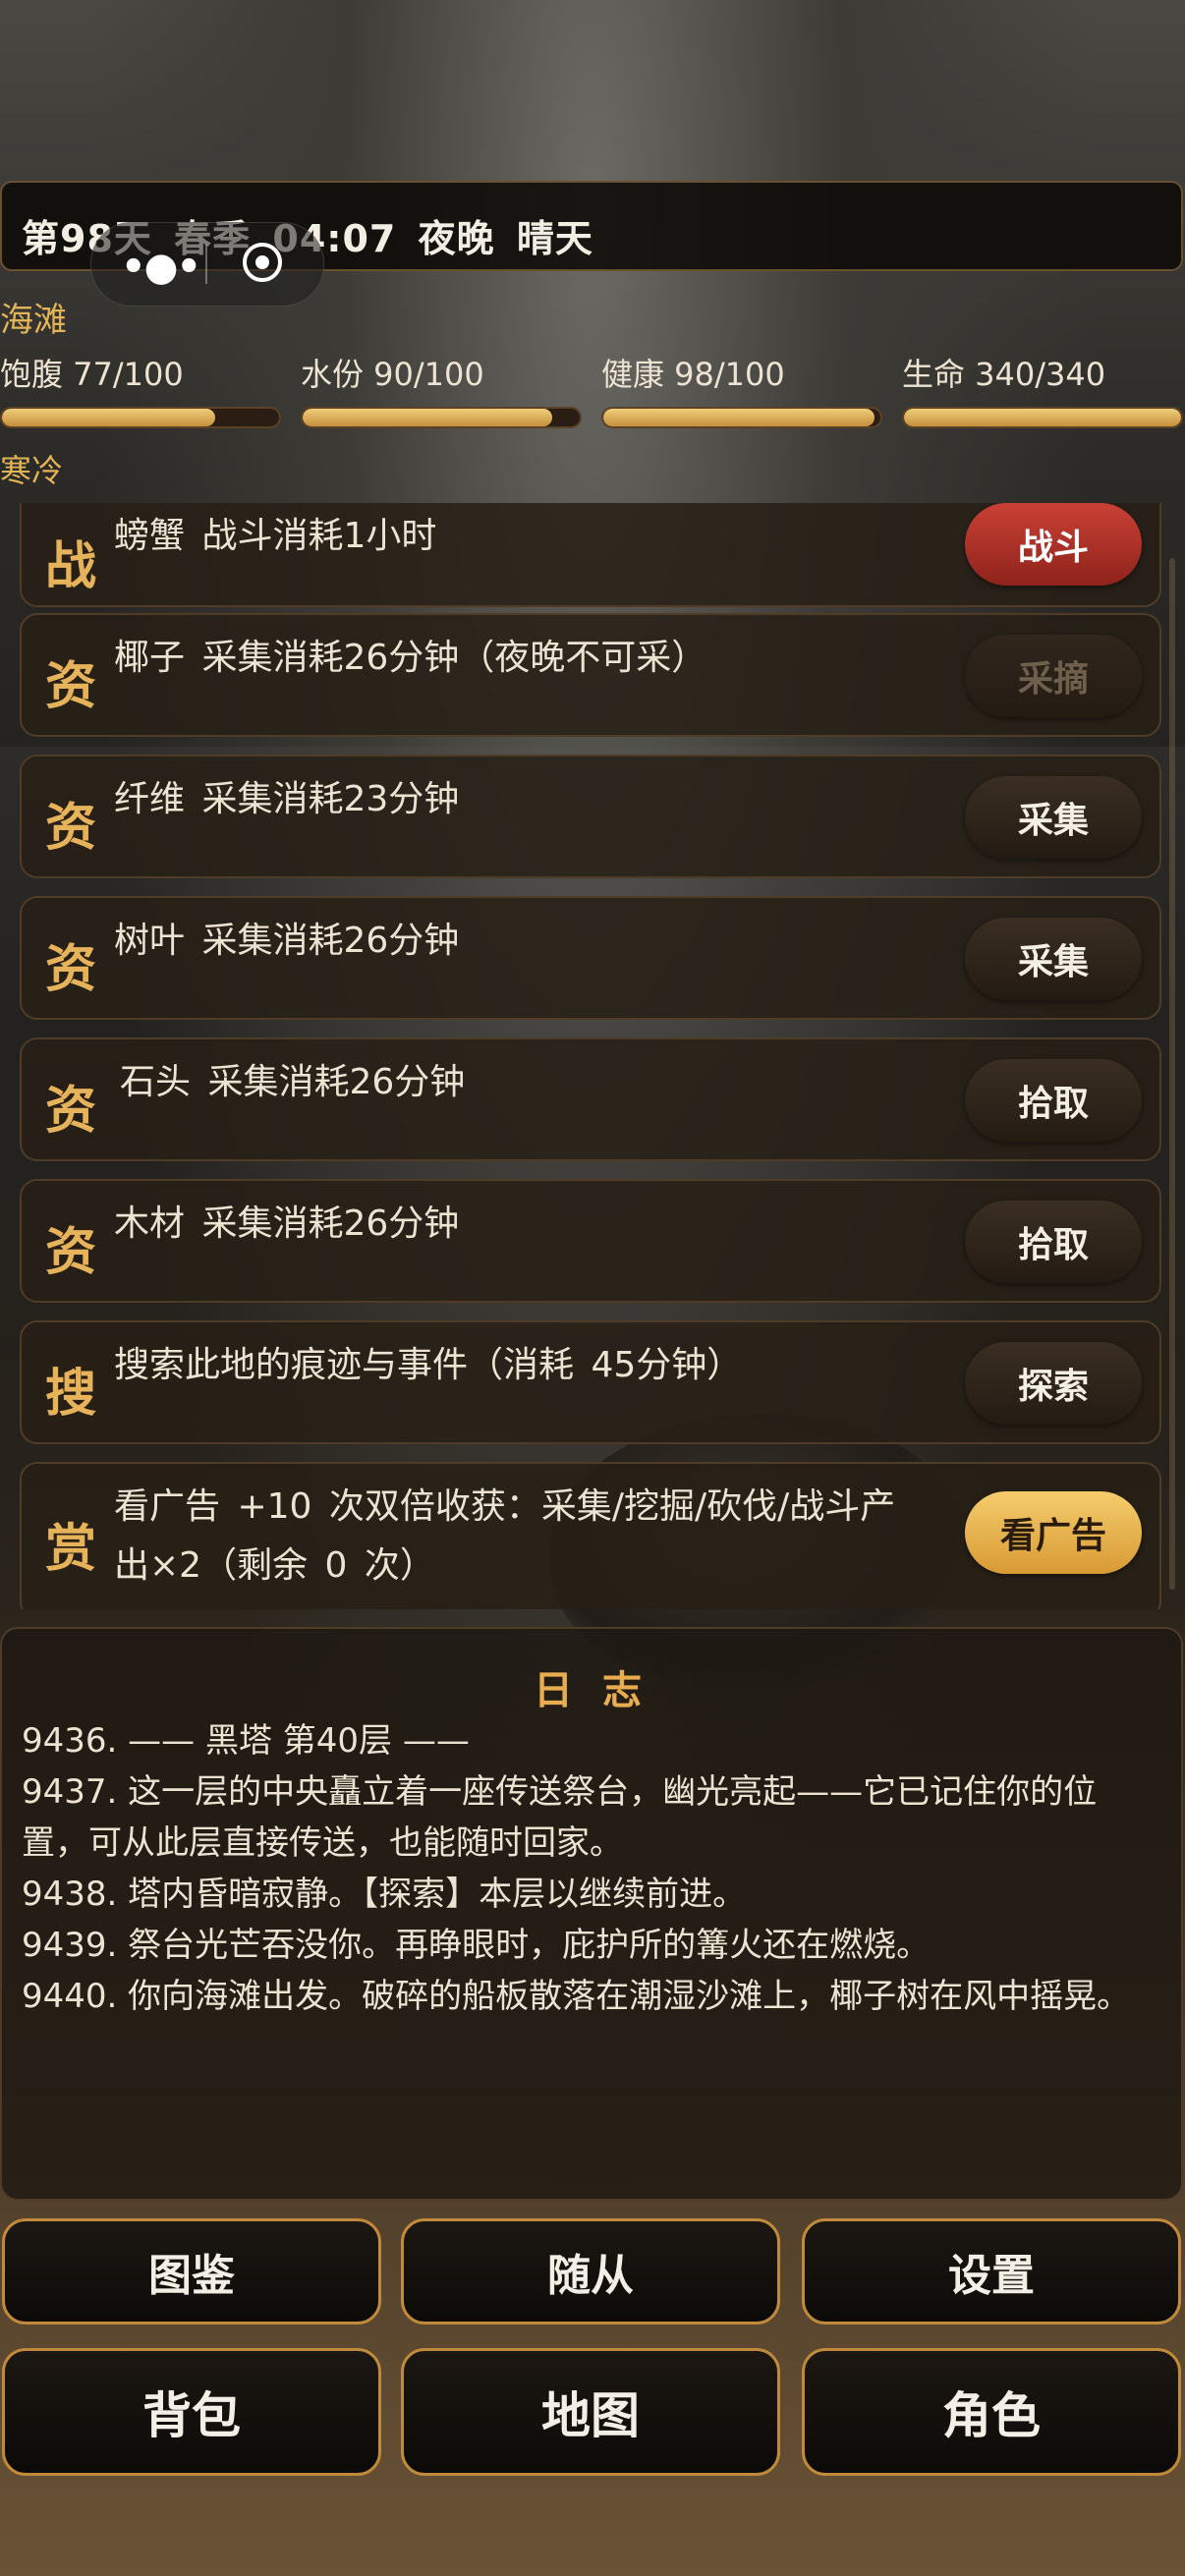  Describe the element at coordinates (384, 1894) in the screenshot. I see `log-entry: 9438. 塔内昏暗寂静。【探索】本层以继续前进。` at that location.